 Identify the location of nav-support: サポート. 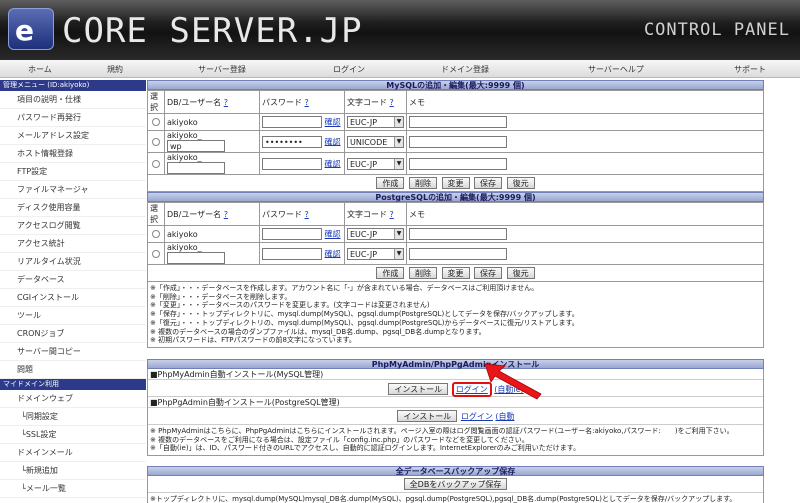
(750, 69).